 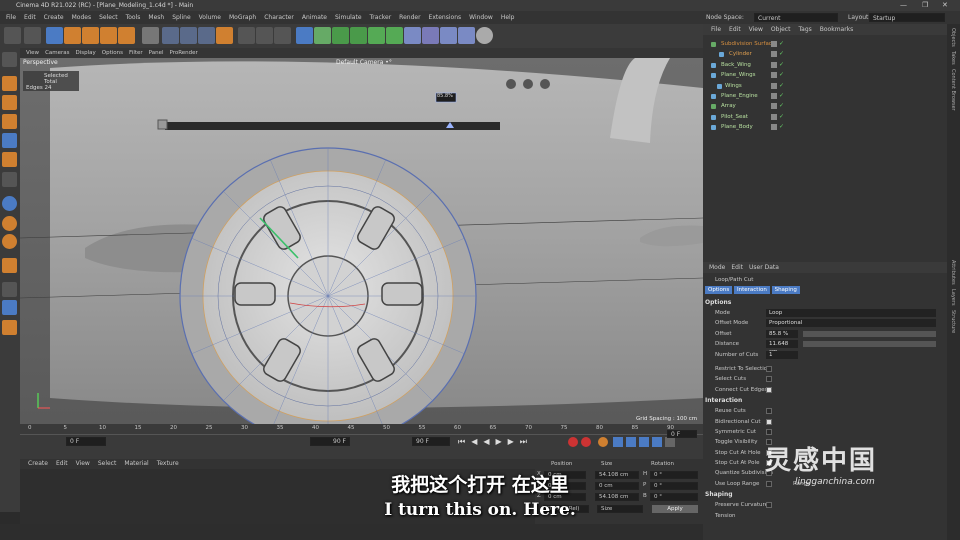 I want to click on frame-end-field: 90 F, so click(x=330, y=441).